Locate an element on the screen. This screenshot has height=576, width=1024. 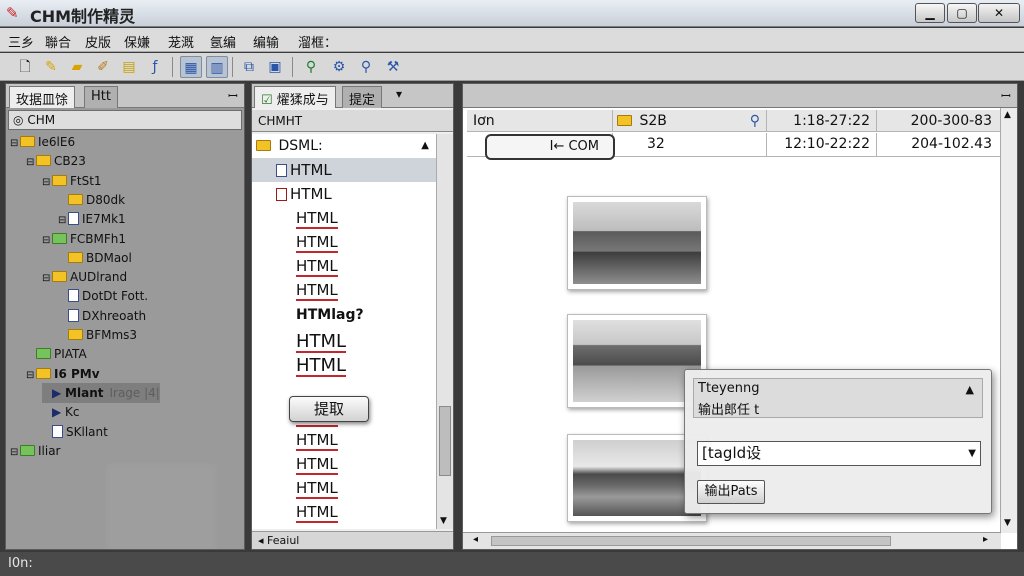
tree-item: ⊟ FCBMFh1 is located at coordinates (84, 239).